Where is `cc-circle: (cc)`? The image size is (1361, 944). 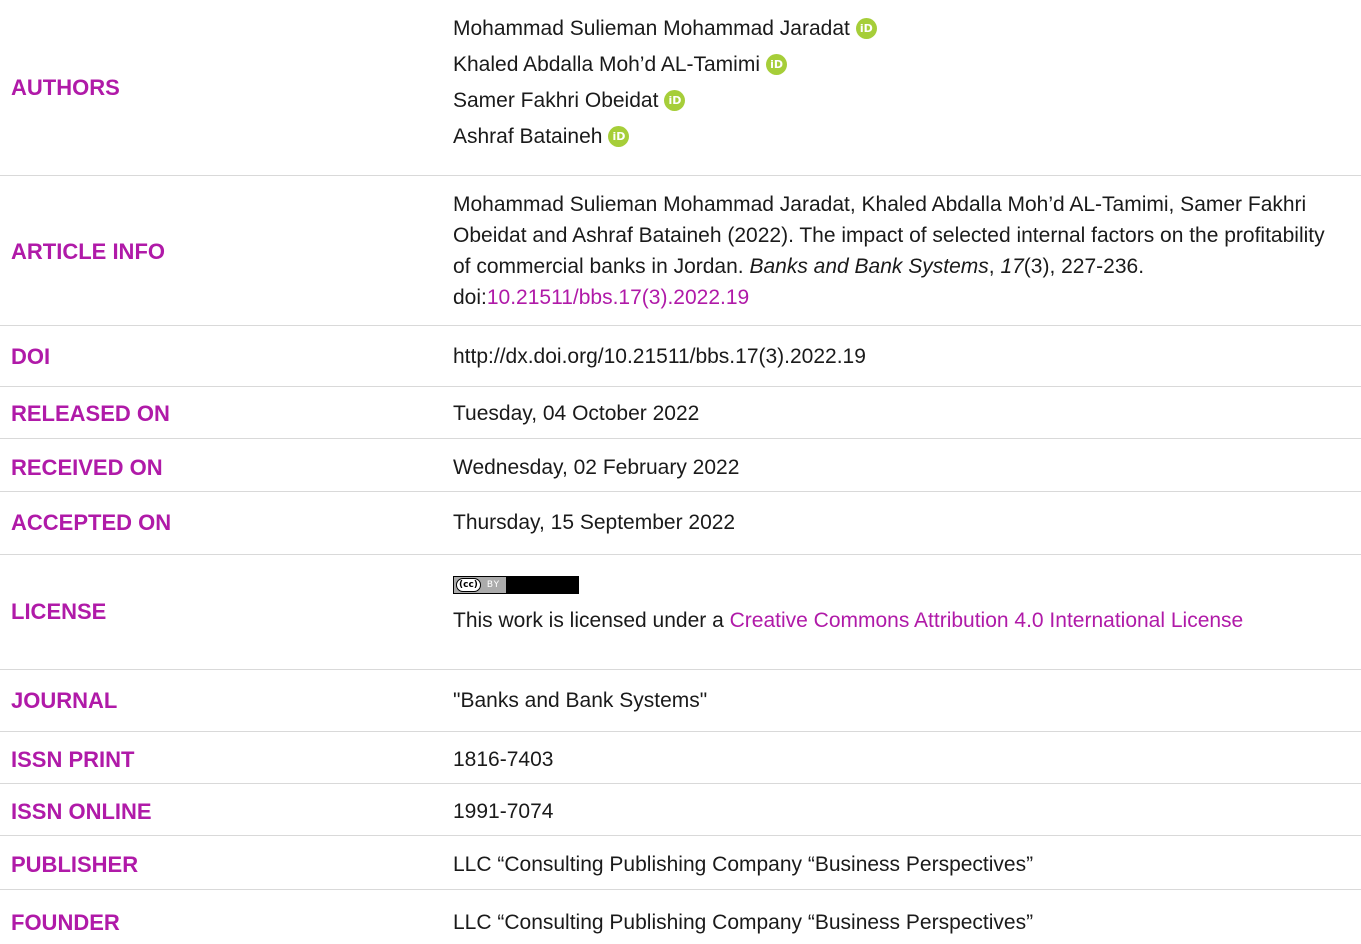 cc-circle: (cc) is located at coordinates (468, 585).